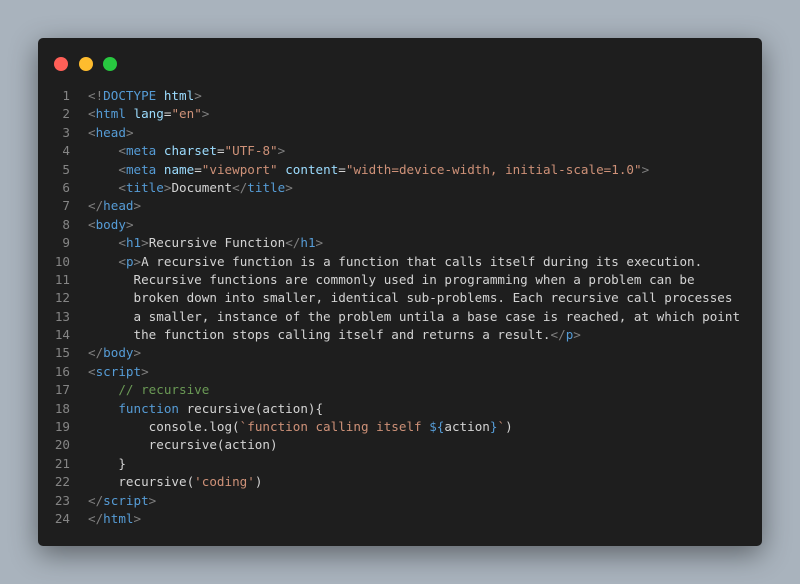 The height and width of the screenshot is (584, 800). I want to click on code-token: content, so click(312, 169).